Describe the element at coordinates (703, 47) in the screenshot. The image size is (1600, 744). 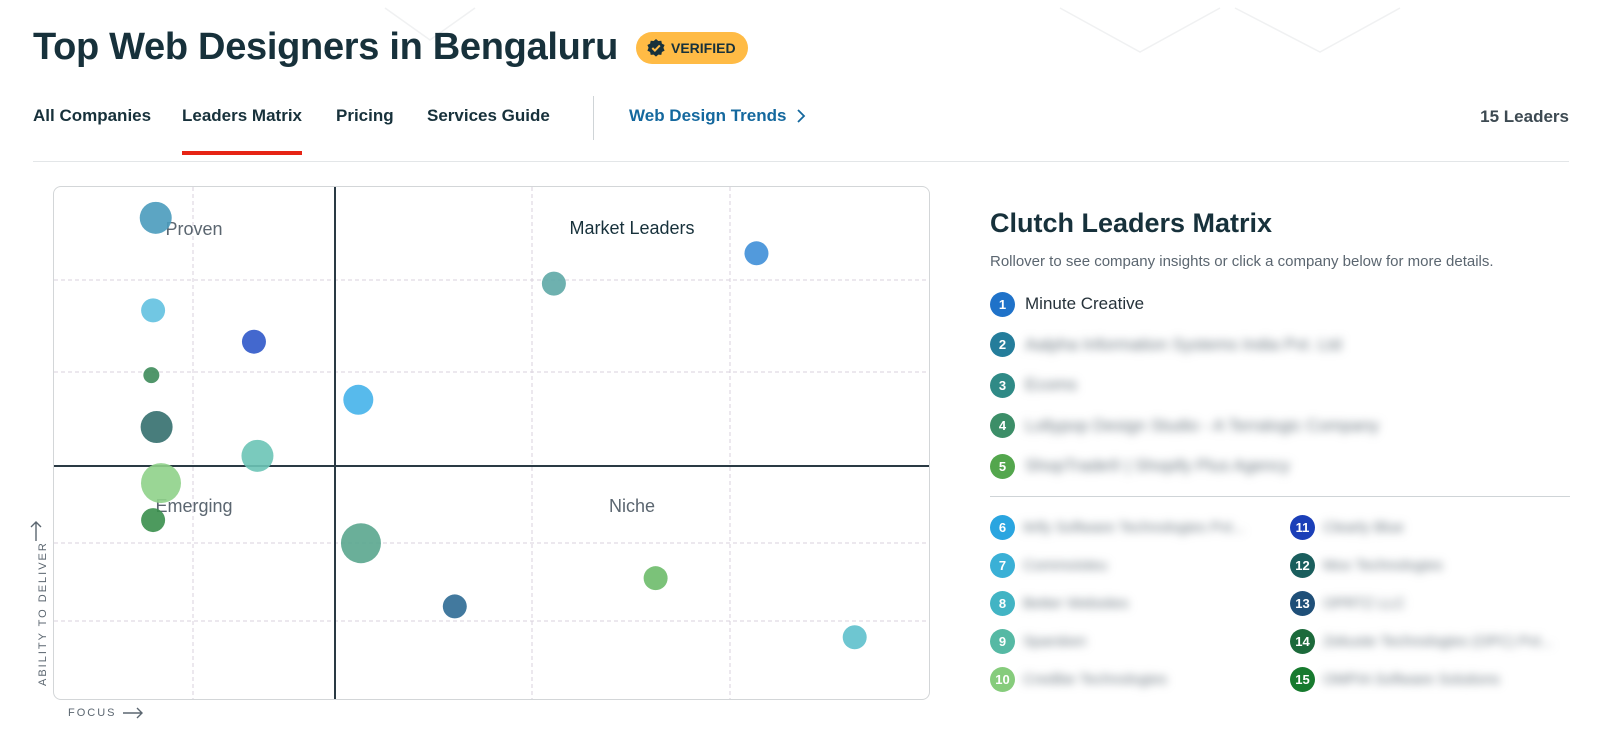
I see `verified-badge-label: VERIFIED` at that location.